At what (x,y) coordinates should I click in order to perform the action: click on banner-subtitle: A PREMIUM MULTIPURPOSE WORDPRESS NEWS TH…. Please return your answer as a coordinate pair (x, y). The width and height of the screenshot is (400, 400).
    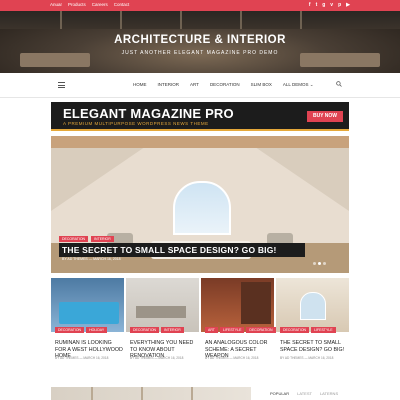
    Looking at the image, I should click on (136, 123).